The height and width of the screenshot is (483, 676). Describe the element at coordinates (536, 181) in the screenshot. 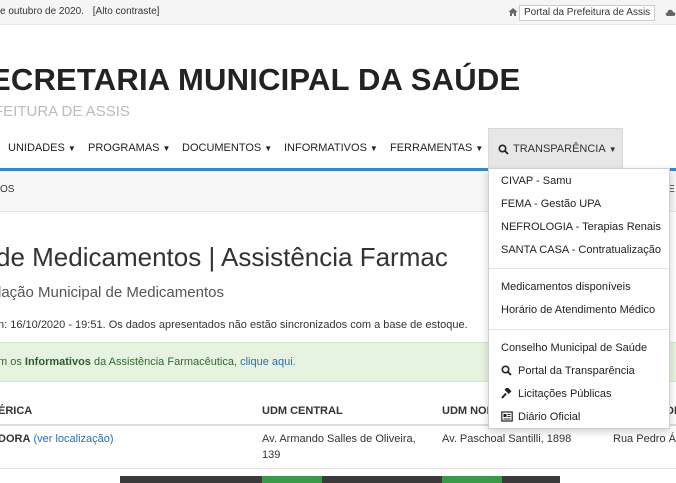

I see `menu-item-civap: CIVAP - Samu` at that location.